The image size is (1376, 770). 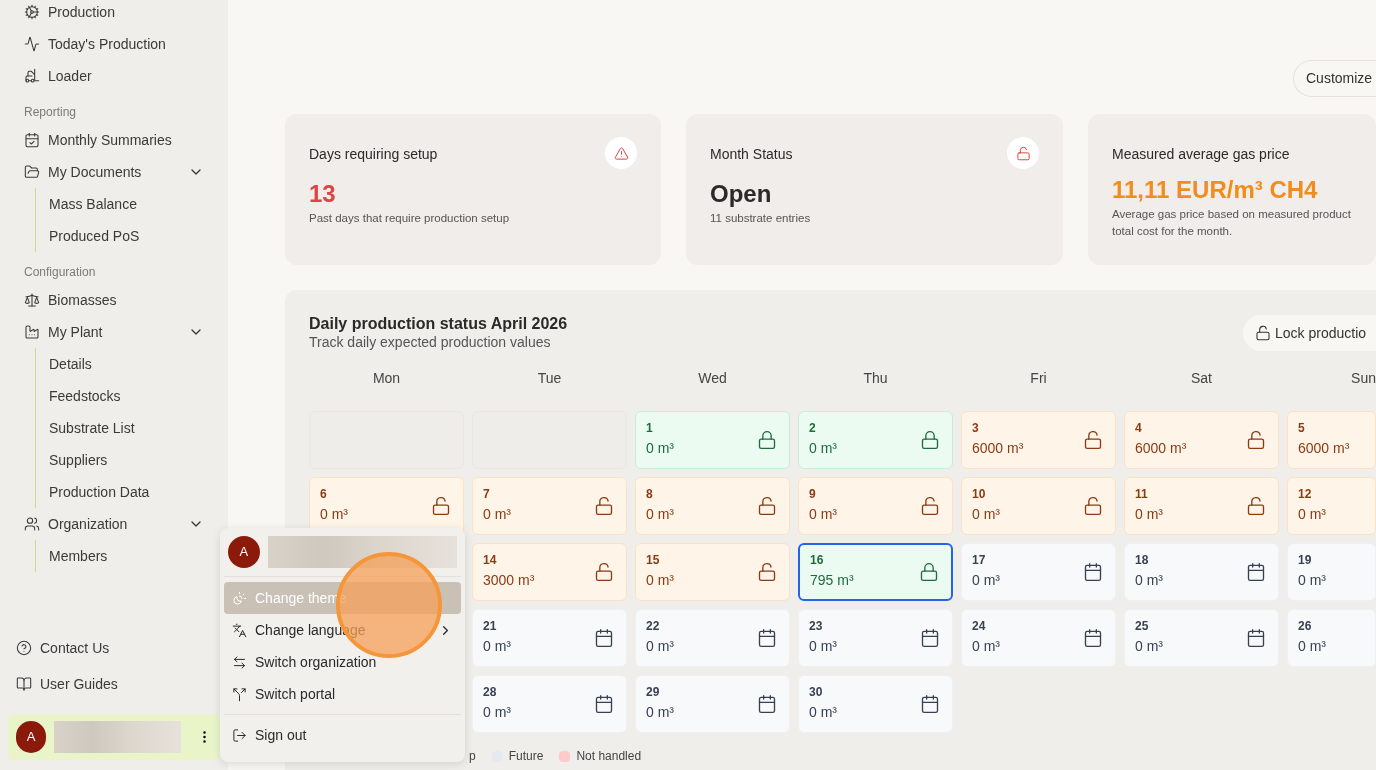 What do you see at coordinates (114, 524) in the screenshot?
I see `sidebar-item: Organization` at bounding box center [114, 524].